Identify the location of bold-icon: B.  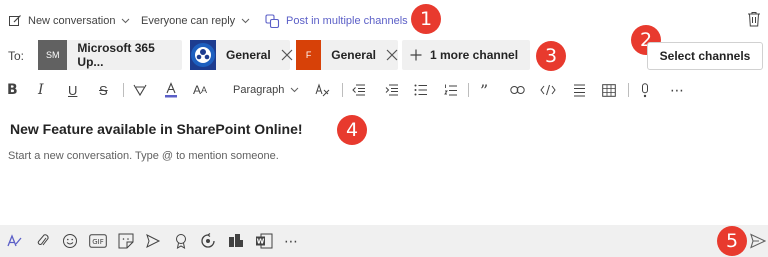
(12, 90).